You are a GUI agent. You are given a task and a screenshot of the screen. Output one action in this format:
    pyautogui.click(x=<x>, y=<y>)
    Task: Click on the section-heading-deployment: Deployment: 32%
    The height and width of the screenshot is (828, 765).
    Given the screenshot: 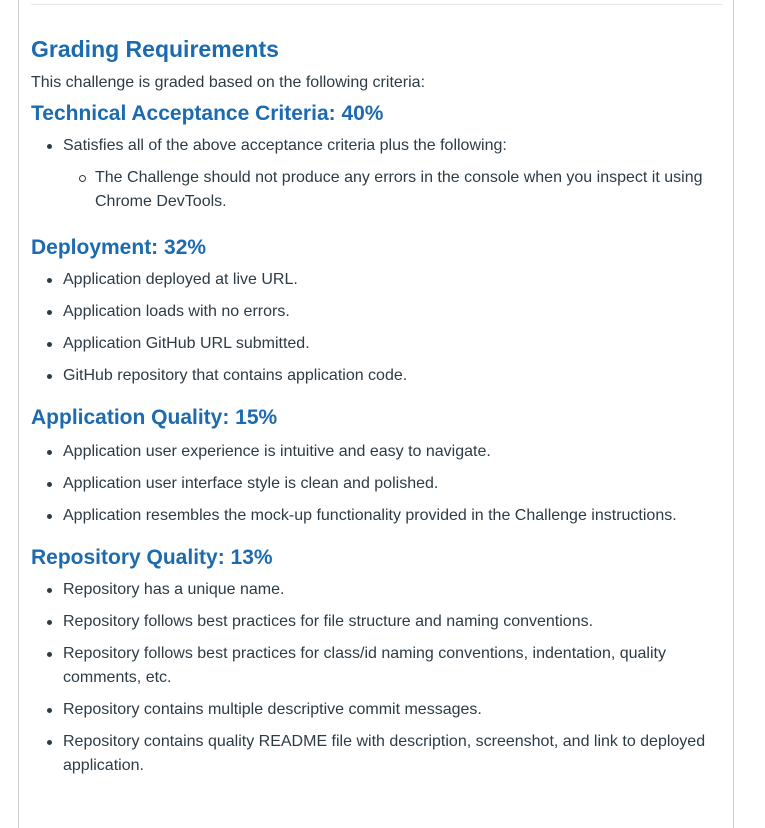 What is the action you would take?
    pyautogui.click(x=119, y=247)
    